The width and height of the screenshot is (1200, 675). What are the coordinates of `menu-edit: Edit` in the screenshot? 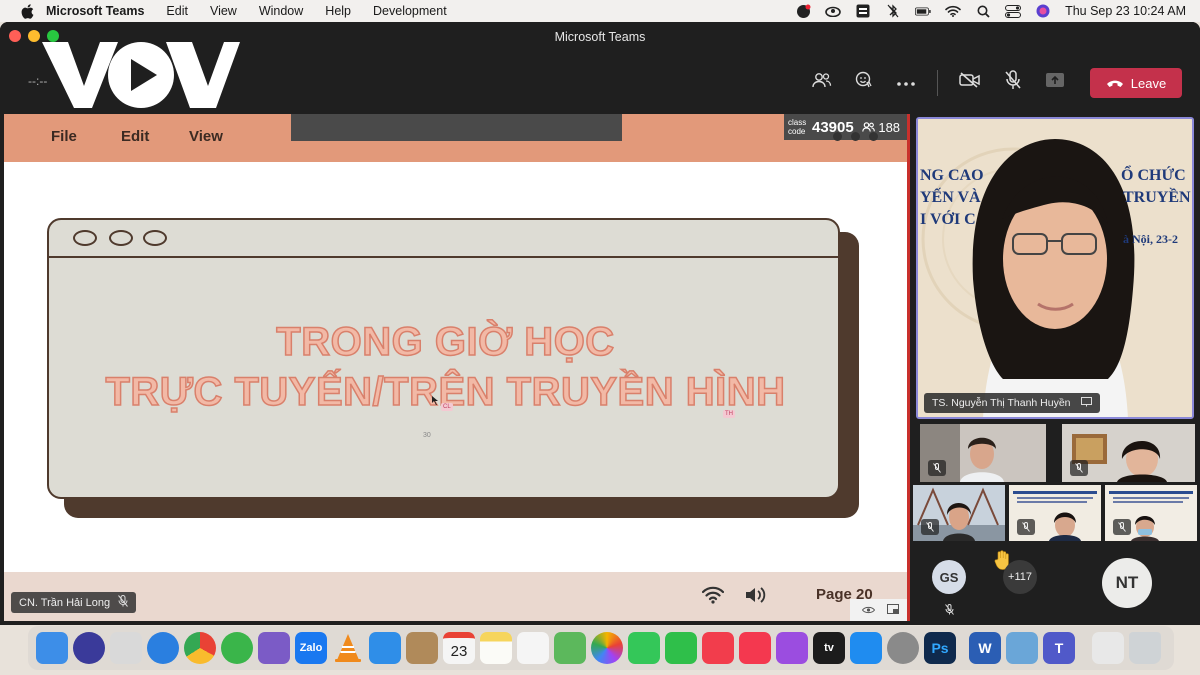 It's located at (177, 11).